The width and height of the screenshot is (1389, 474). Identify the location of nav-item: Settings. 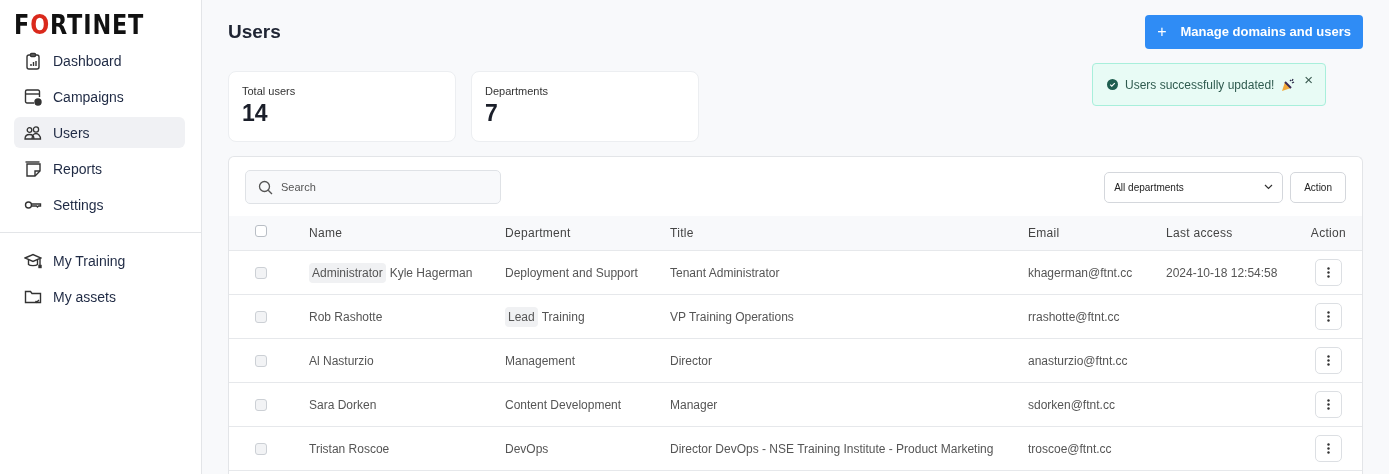
(99, 204).